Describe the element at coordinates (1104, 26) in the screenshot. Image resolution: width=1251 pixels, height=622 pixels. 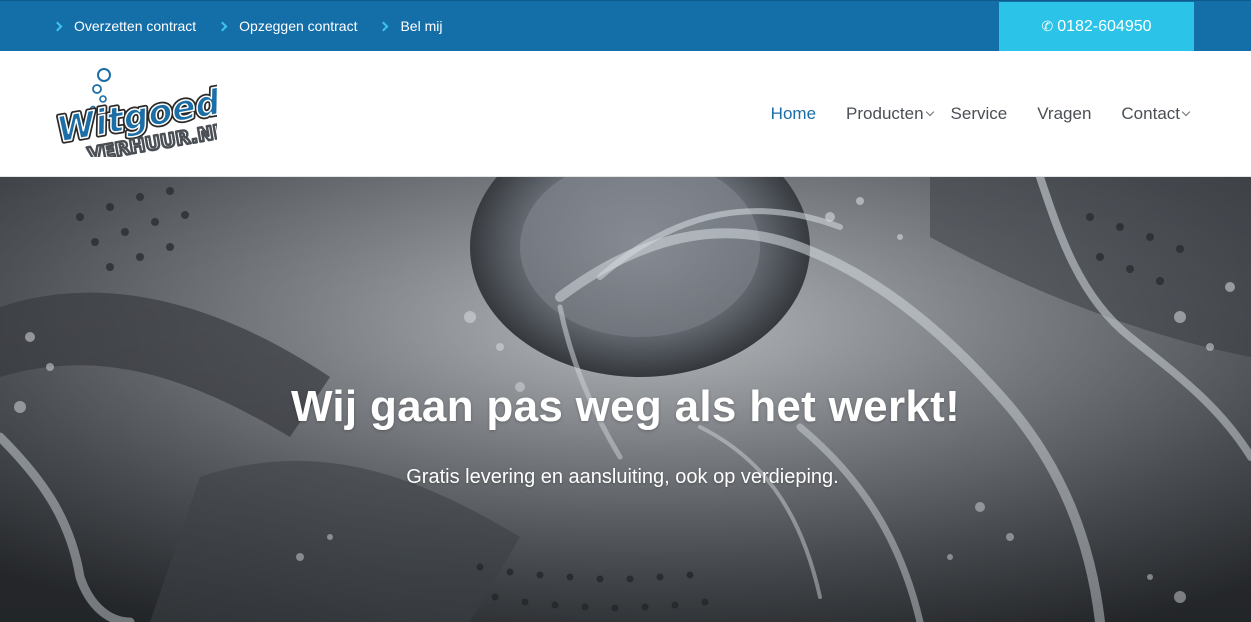
I see `phone-number: 0182-604950` at that location.